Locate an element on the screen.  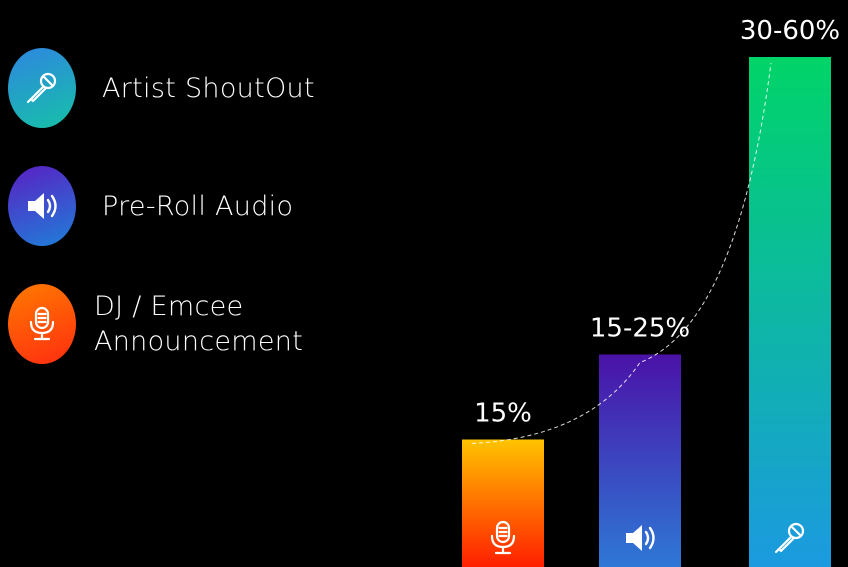
bar-value-label: 30-60% is located at coordinates (790, 31).